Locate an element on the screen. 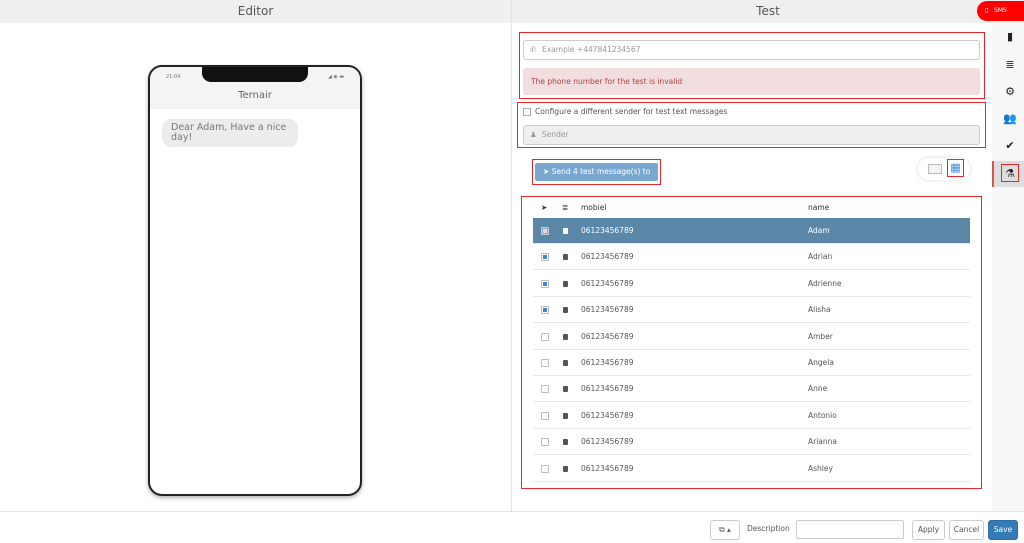 The image size is (1024, 543). sender-input: ♟ Sender is located at coordinates (751, 135).